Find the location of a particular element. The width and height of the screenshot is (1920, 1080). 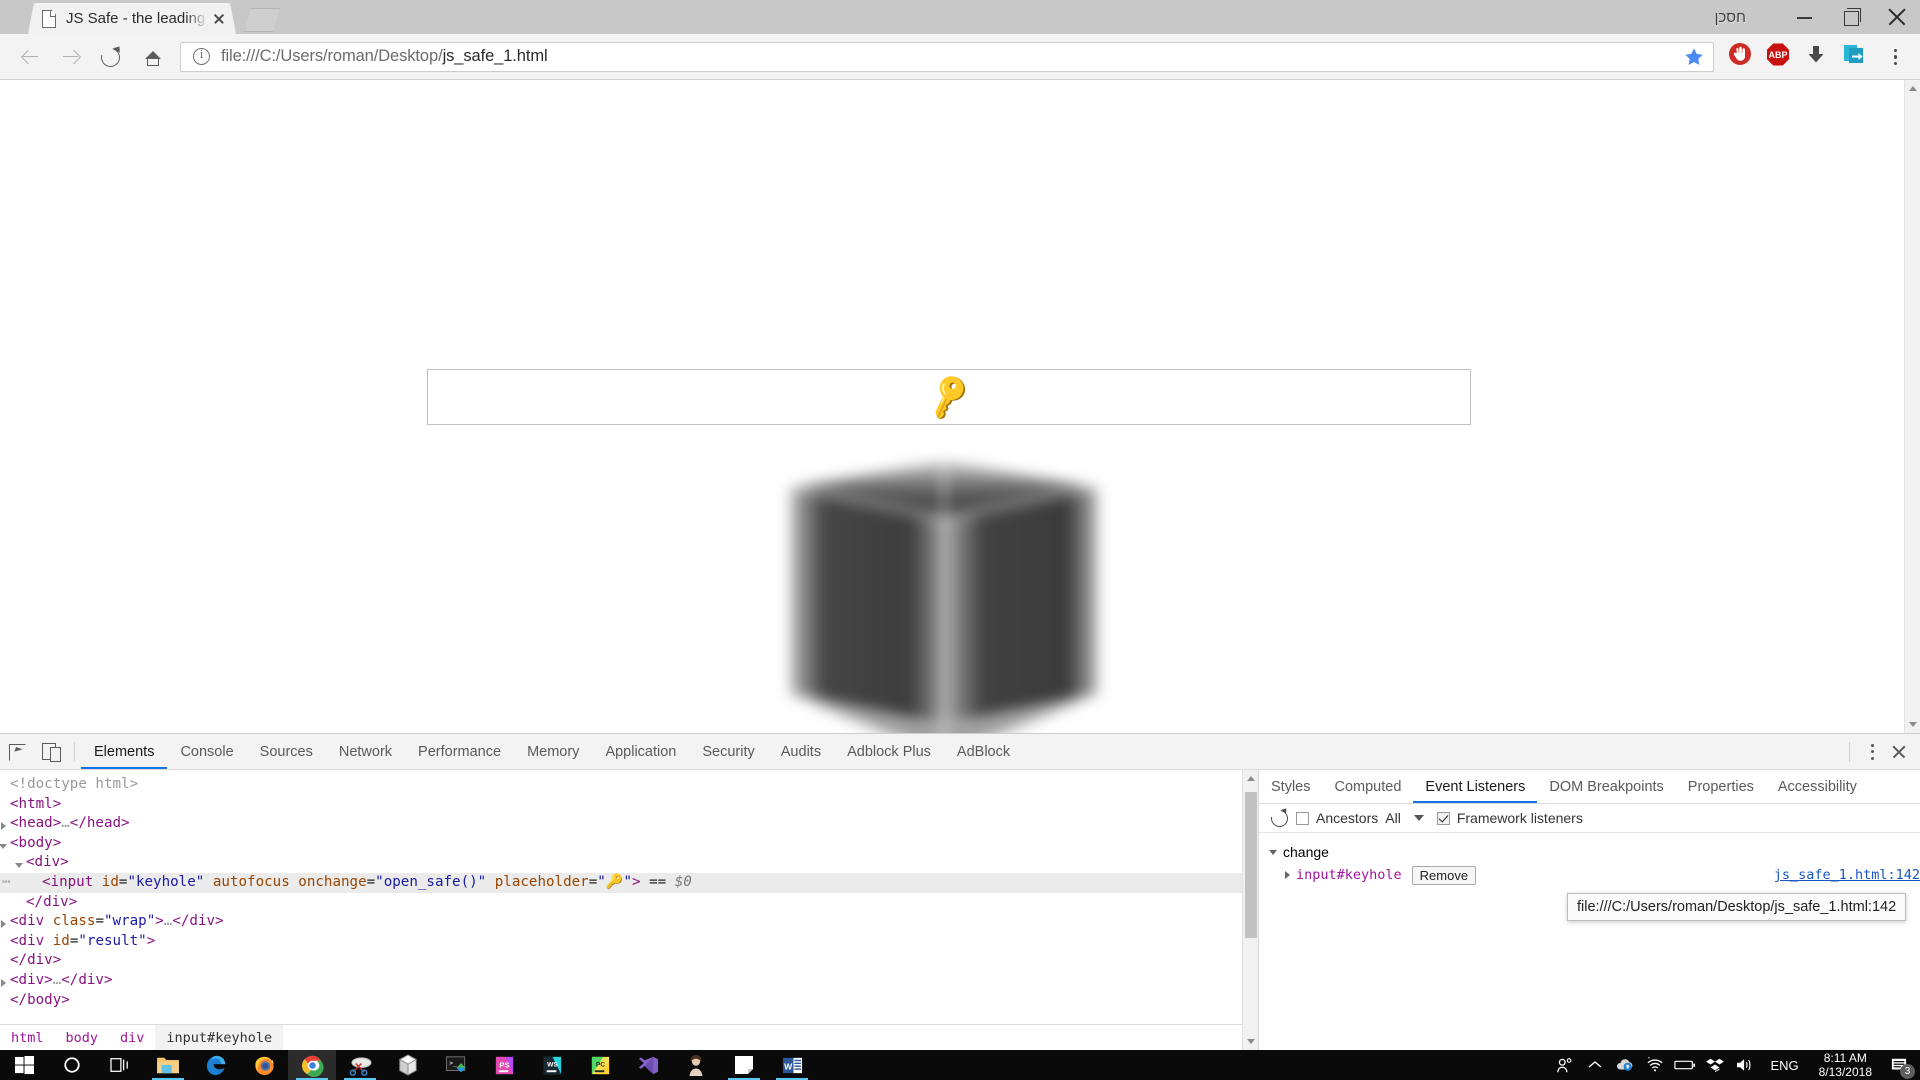

dom-node: <body> is located at coordinates (629, 844).